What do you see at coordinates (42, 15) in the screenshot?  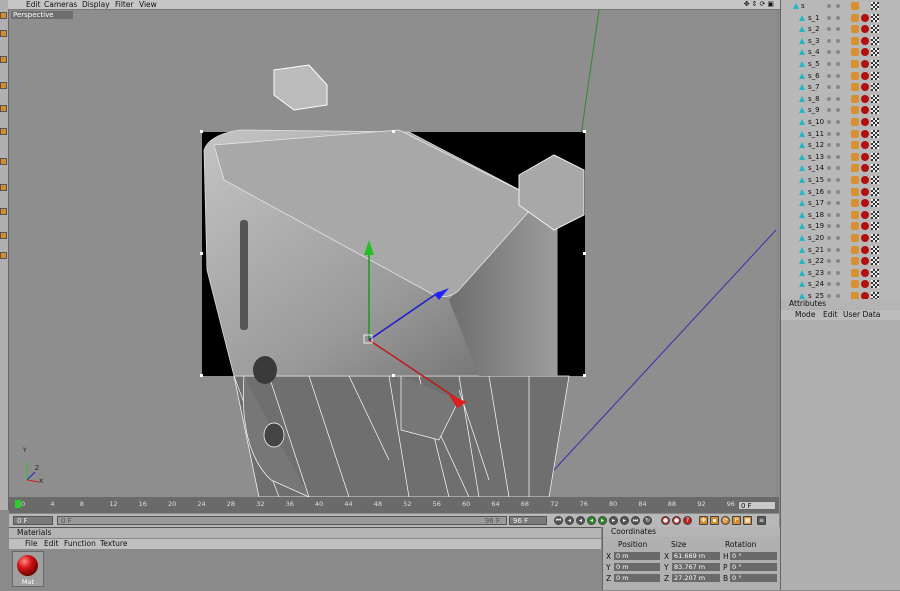 I see `viewport-label: Perspective` at bounding box center [42, 15].